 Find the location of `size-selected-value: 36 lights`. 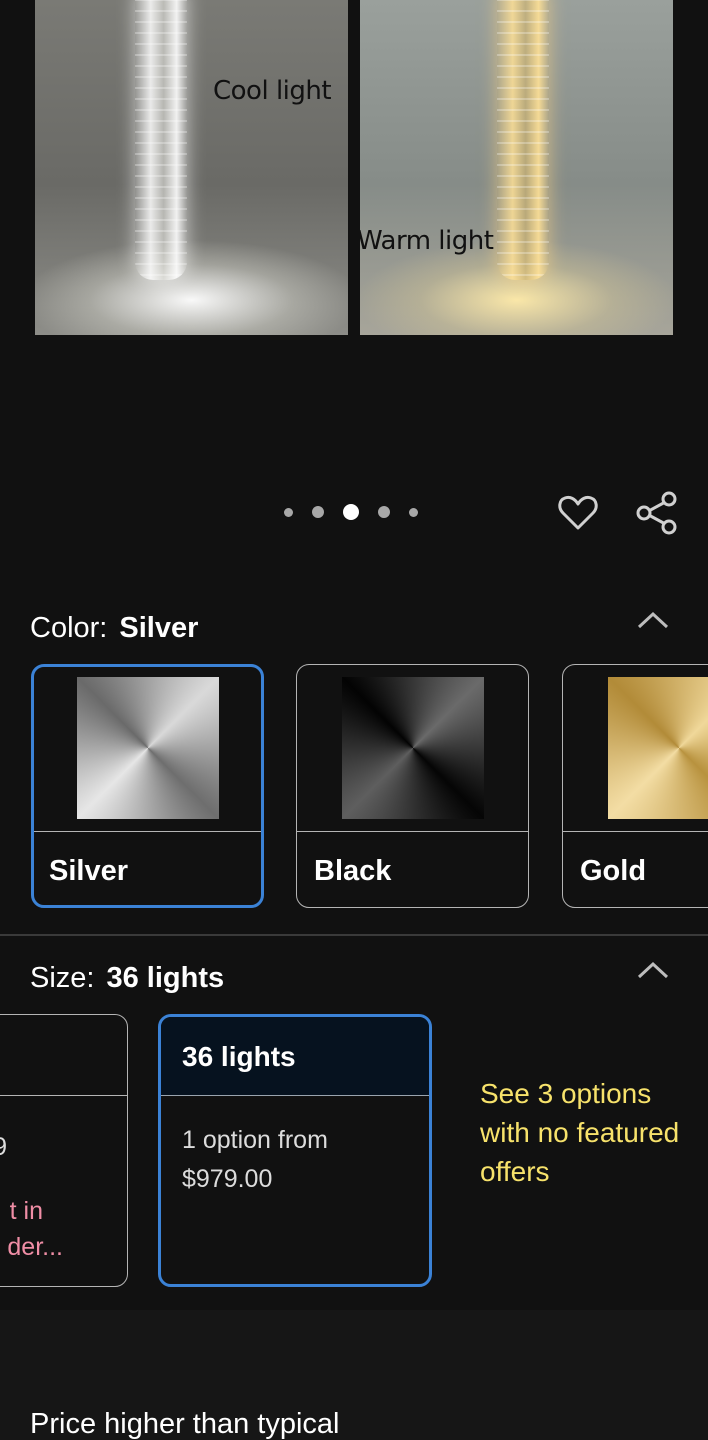

size-selected-value: 36 lights is located at coordinates (165, 978).